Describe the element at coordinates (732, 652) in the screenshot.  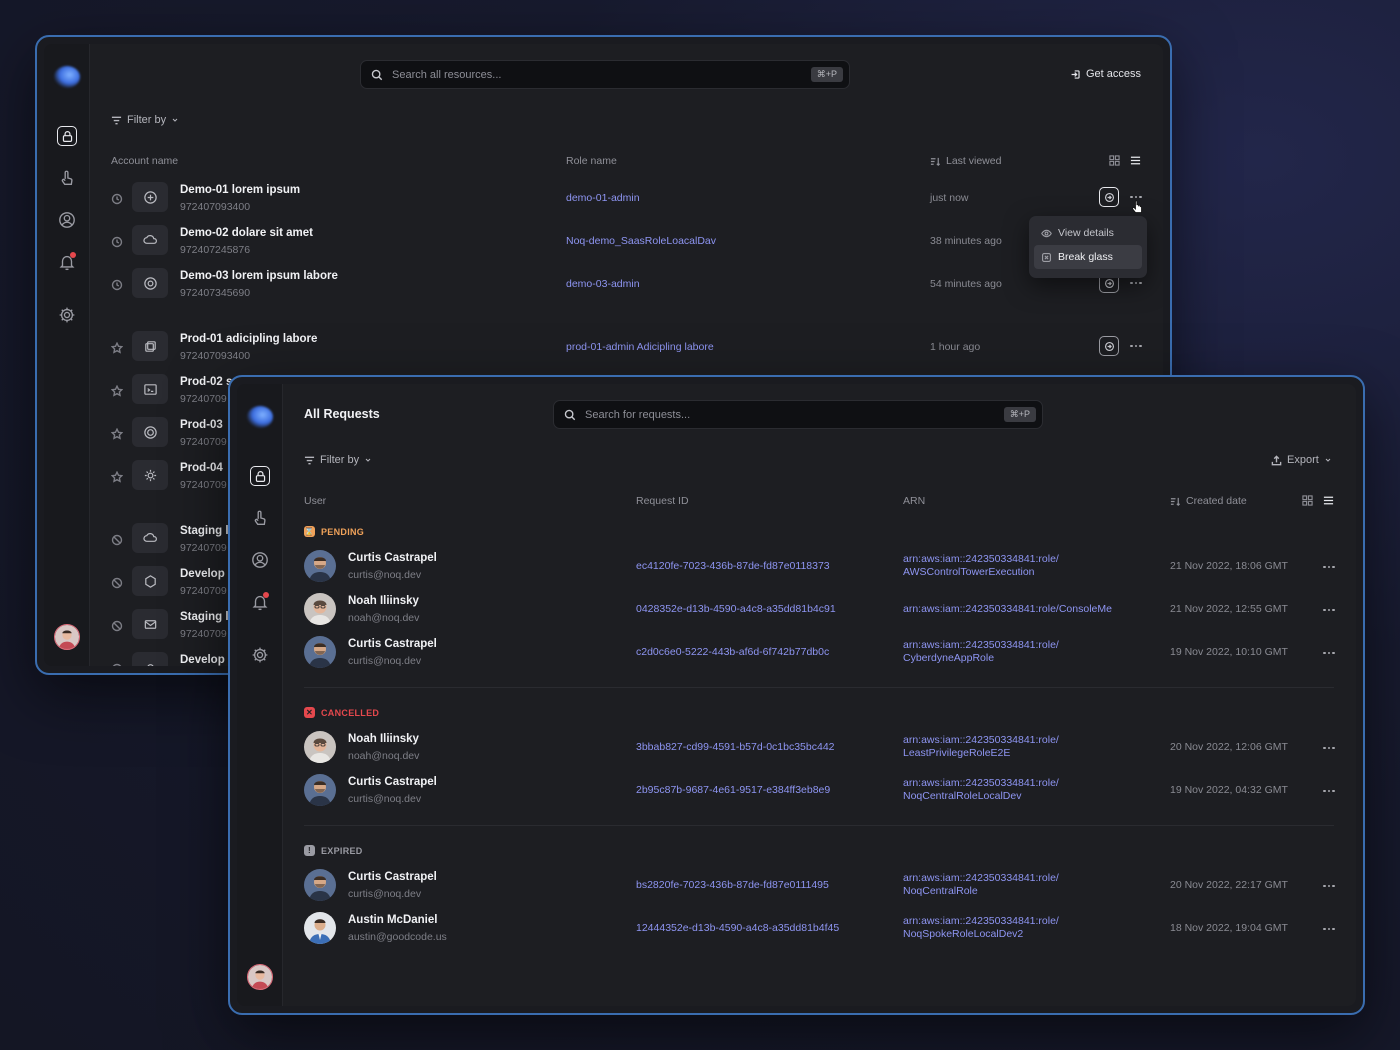
I see `request-id-link: c2d0c6e0-5222-443b-af6d-6f742b77db0c` at that location.